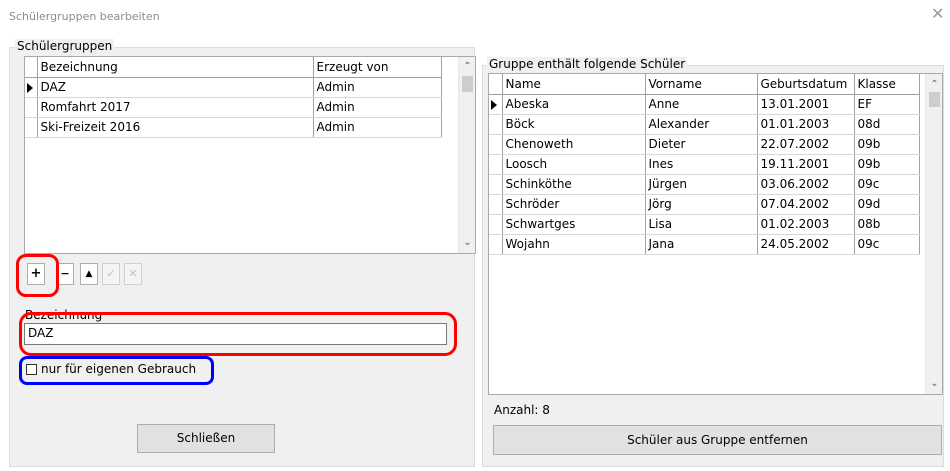 This screenshot has height=471, width=950. What do you see at coordinates (887, 204) in the screenshot?
I see `student-klasse-cell: 09d` at bounding box center [887, 204].